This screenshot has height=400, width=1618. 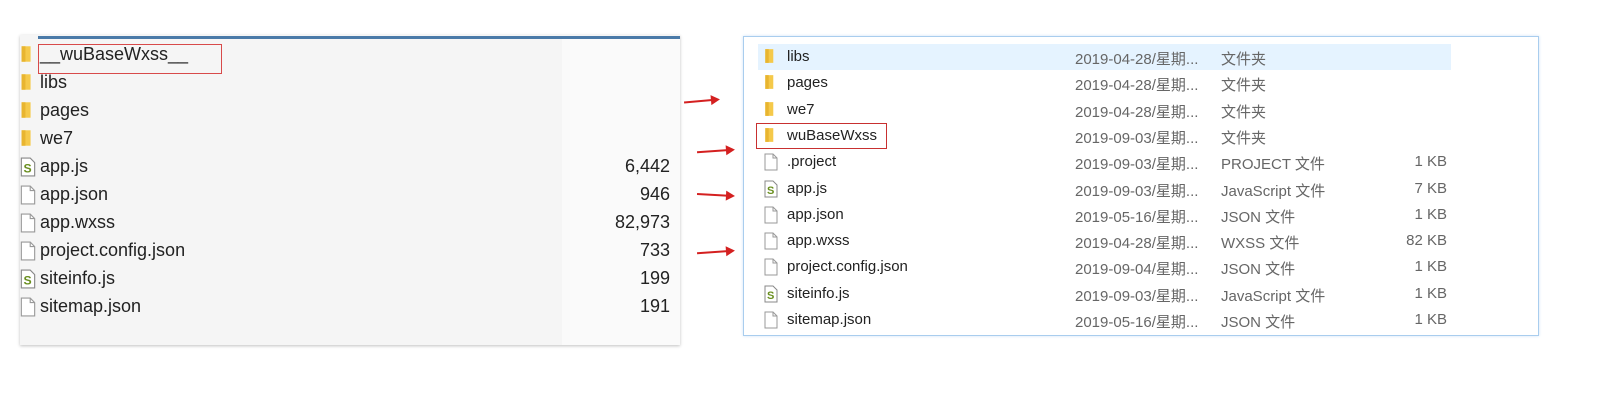 I want to click on list-item: sitemap.json 191, so click(x=350, y=307).